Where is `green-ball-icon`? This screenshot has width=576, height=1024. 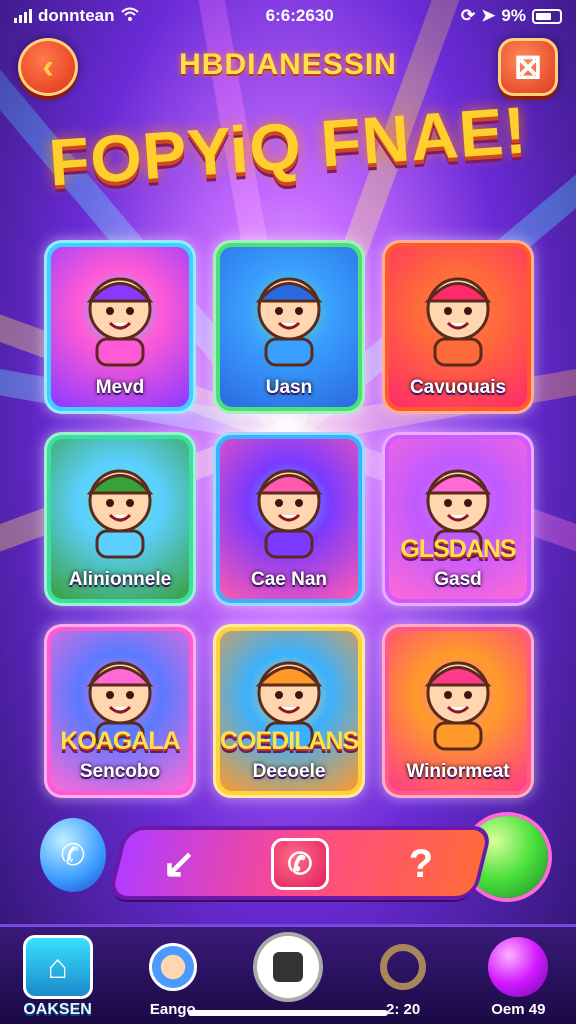
green-ball-icon is located at coordinates (289, 316).